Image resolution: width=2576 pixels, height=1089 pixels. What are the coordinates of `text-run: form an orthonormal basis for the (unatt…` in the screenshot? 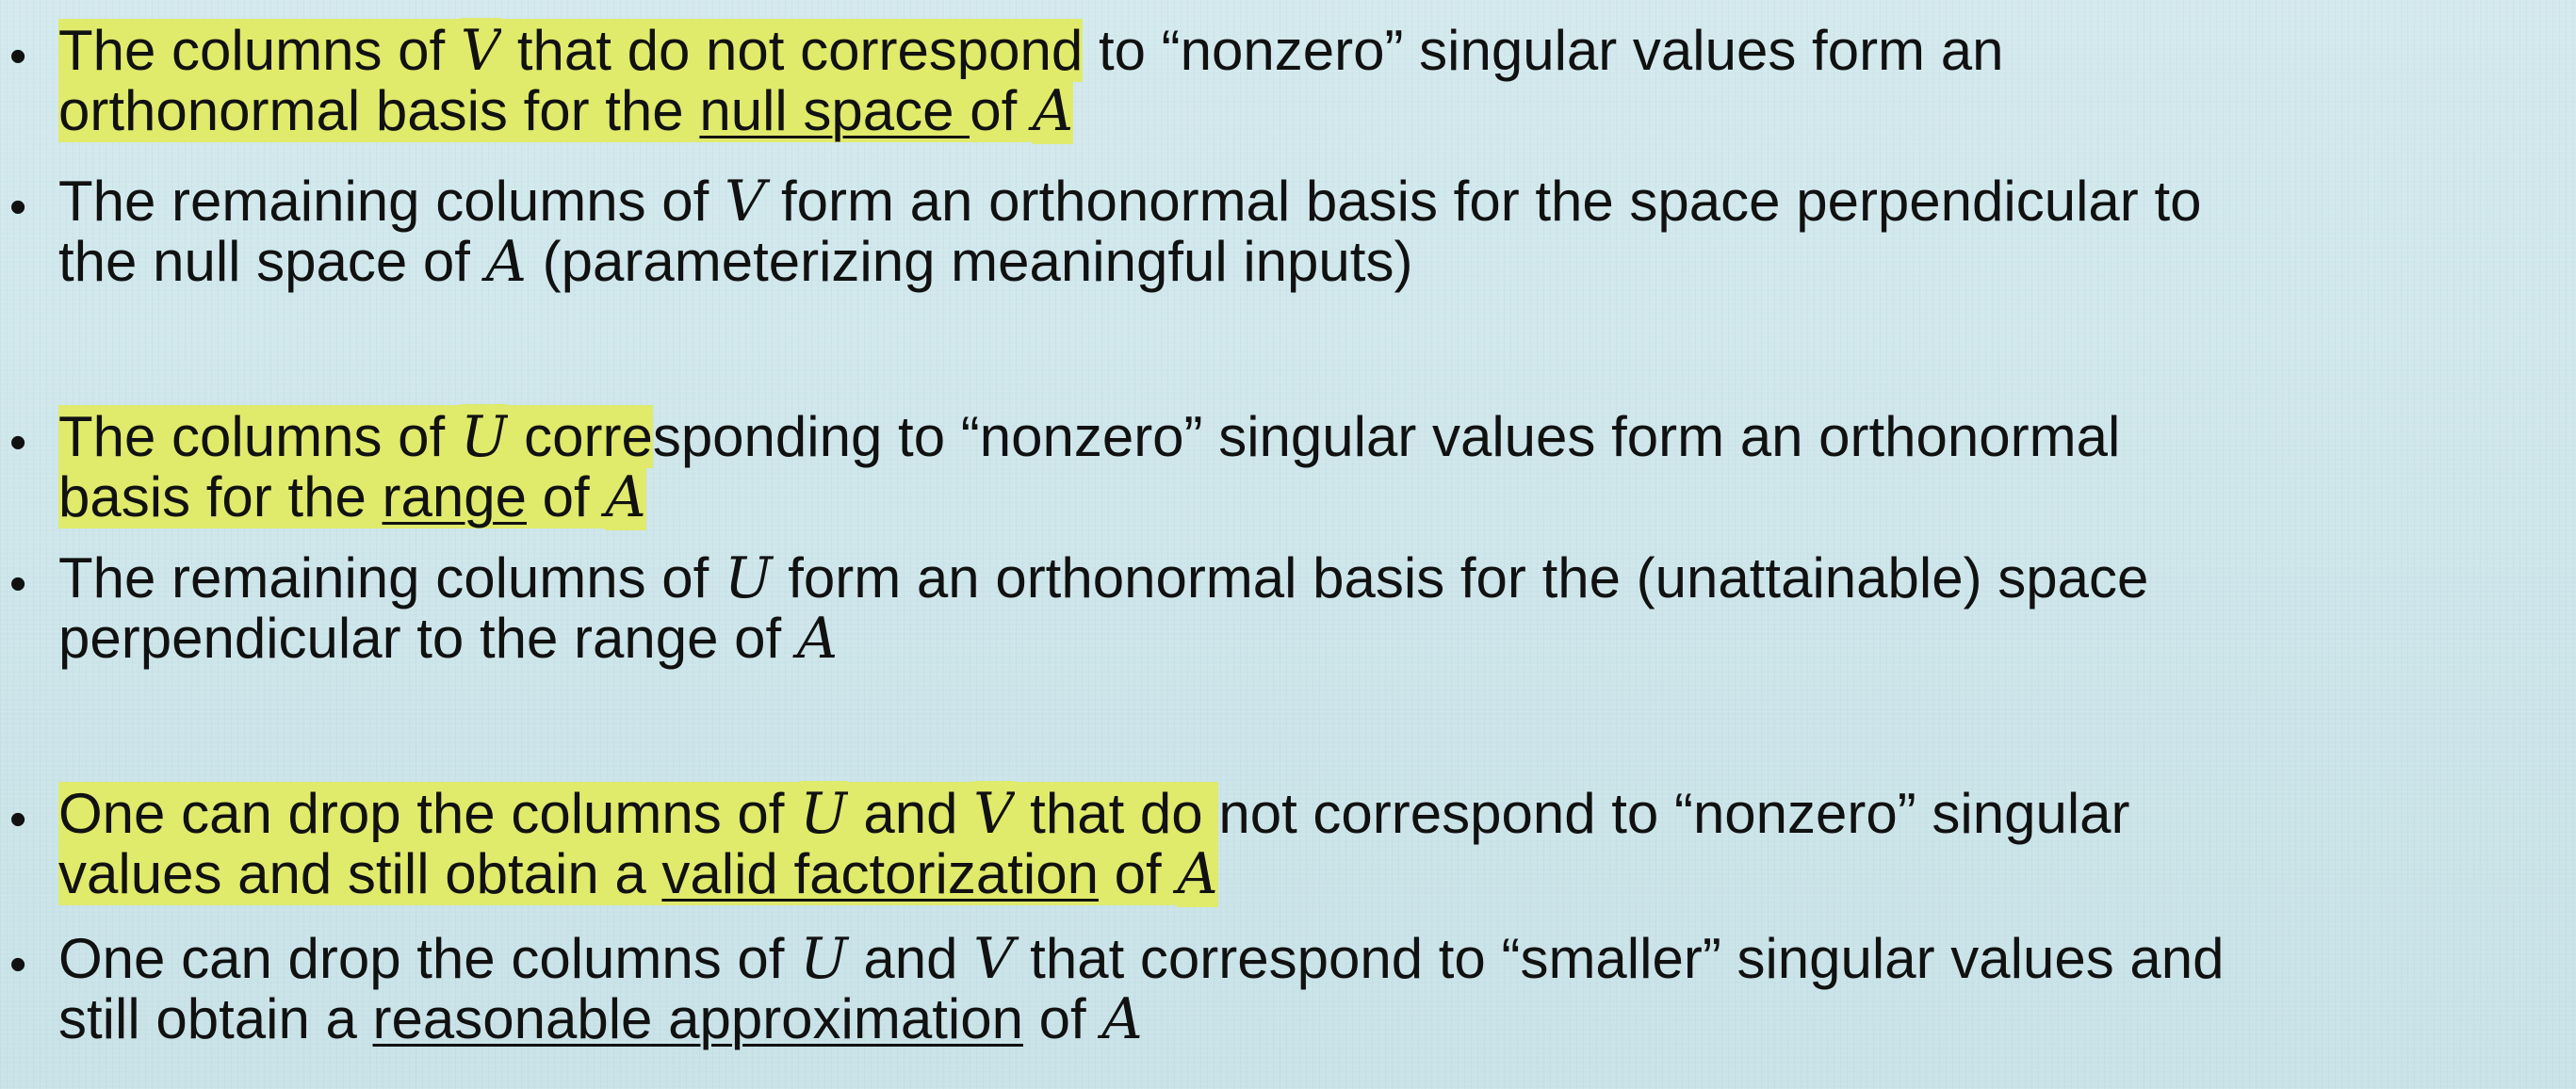 It's located at (1460, 578).